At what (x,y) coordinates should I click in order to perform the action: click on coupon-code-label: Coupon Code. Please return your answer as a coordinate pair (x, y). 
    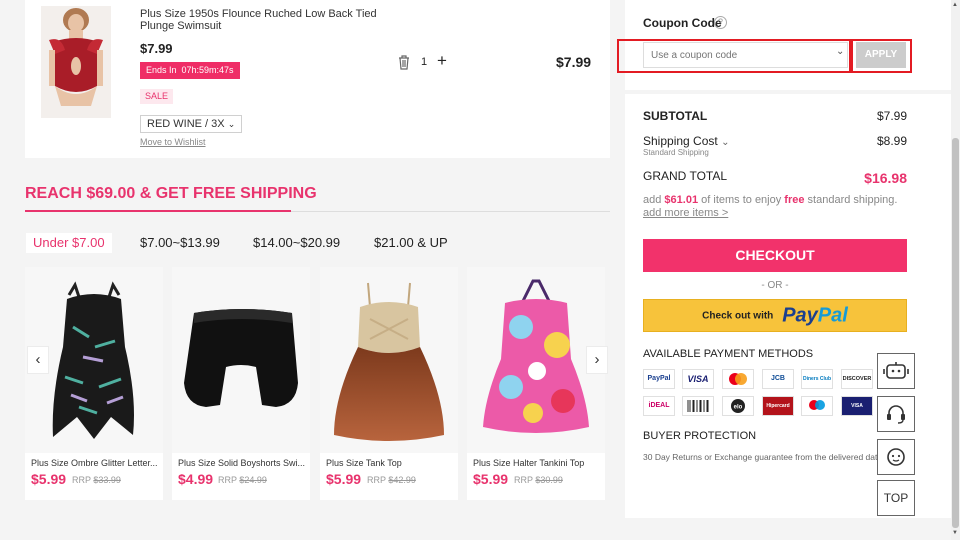
    Looking at the image, I should click on (682, 23).